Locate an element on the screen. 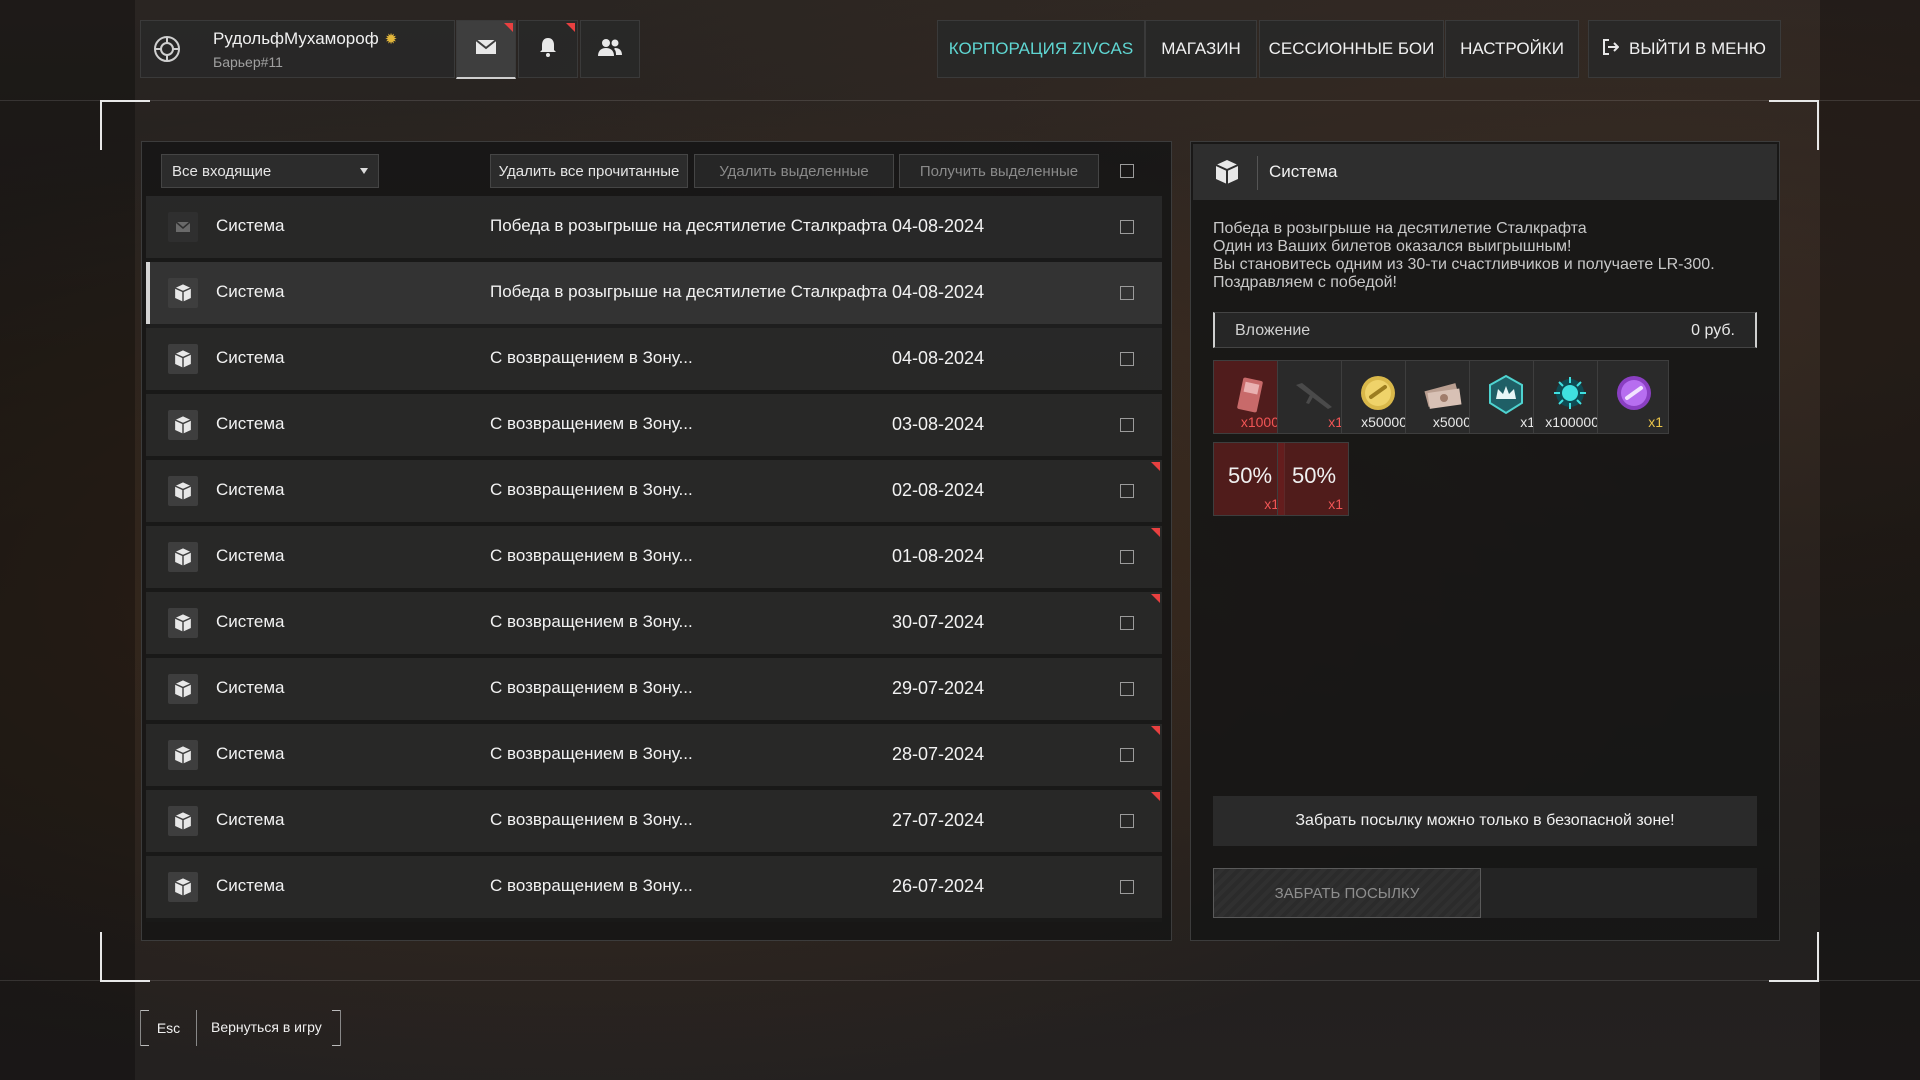 The image size is (1920, 1080). select-all-checkbox is located at coordinates (1127, 171).